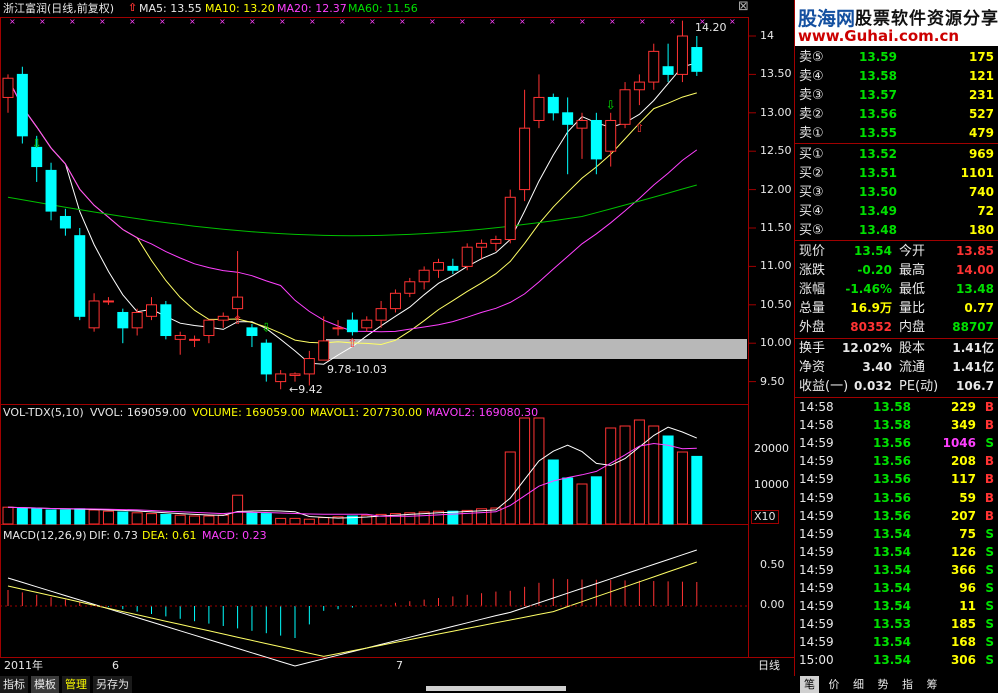 This screenshot has height=693, width=998. What do you see at coordinates (45, 684) in the screenshot?
I see `tab-template: 模板` at bounding box center [45, 684].